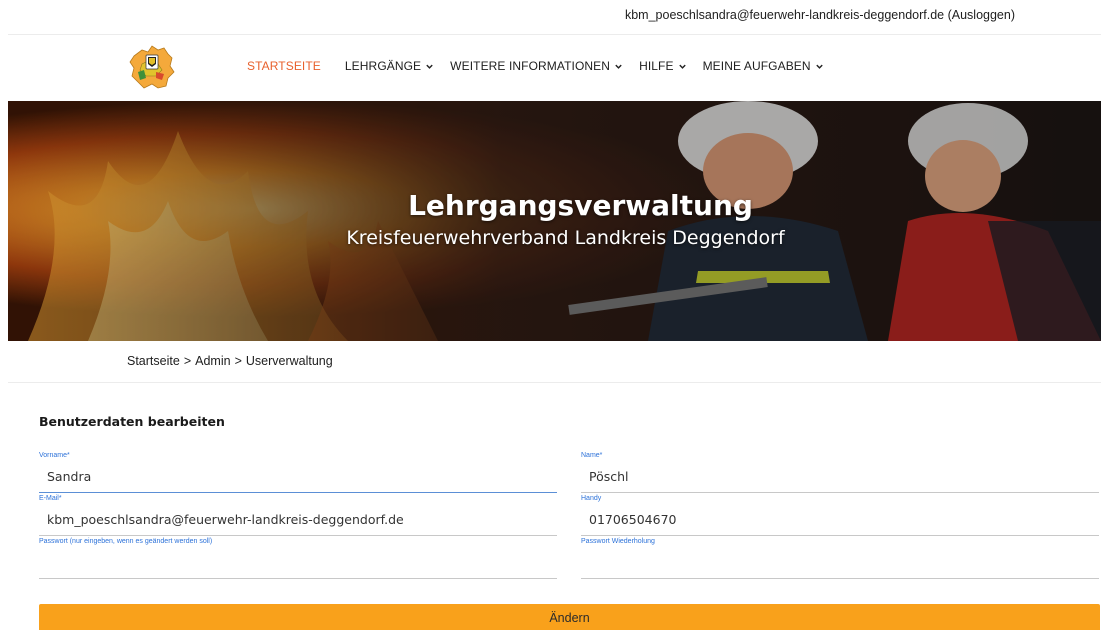 This screenshot has height=630, width=1101. I want to click on nav-item-startseite: STARTSEITE, so click(284, 66).